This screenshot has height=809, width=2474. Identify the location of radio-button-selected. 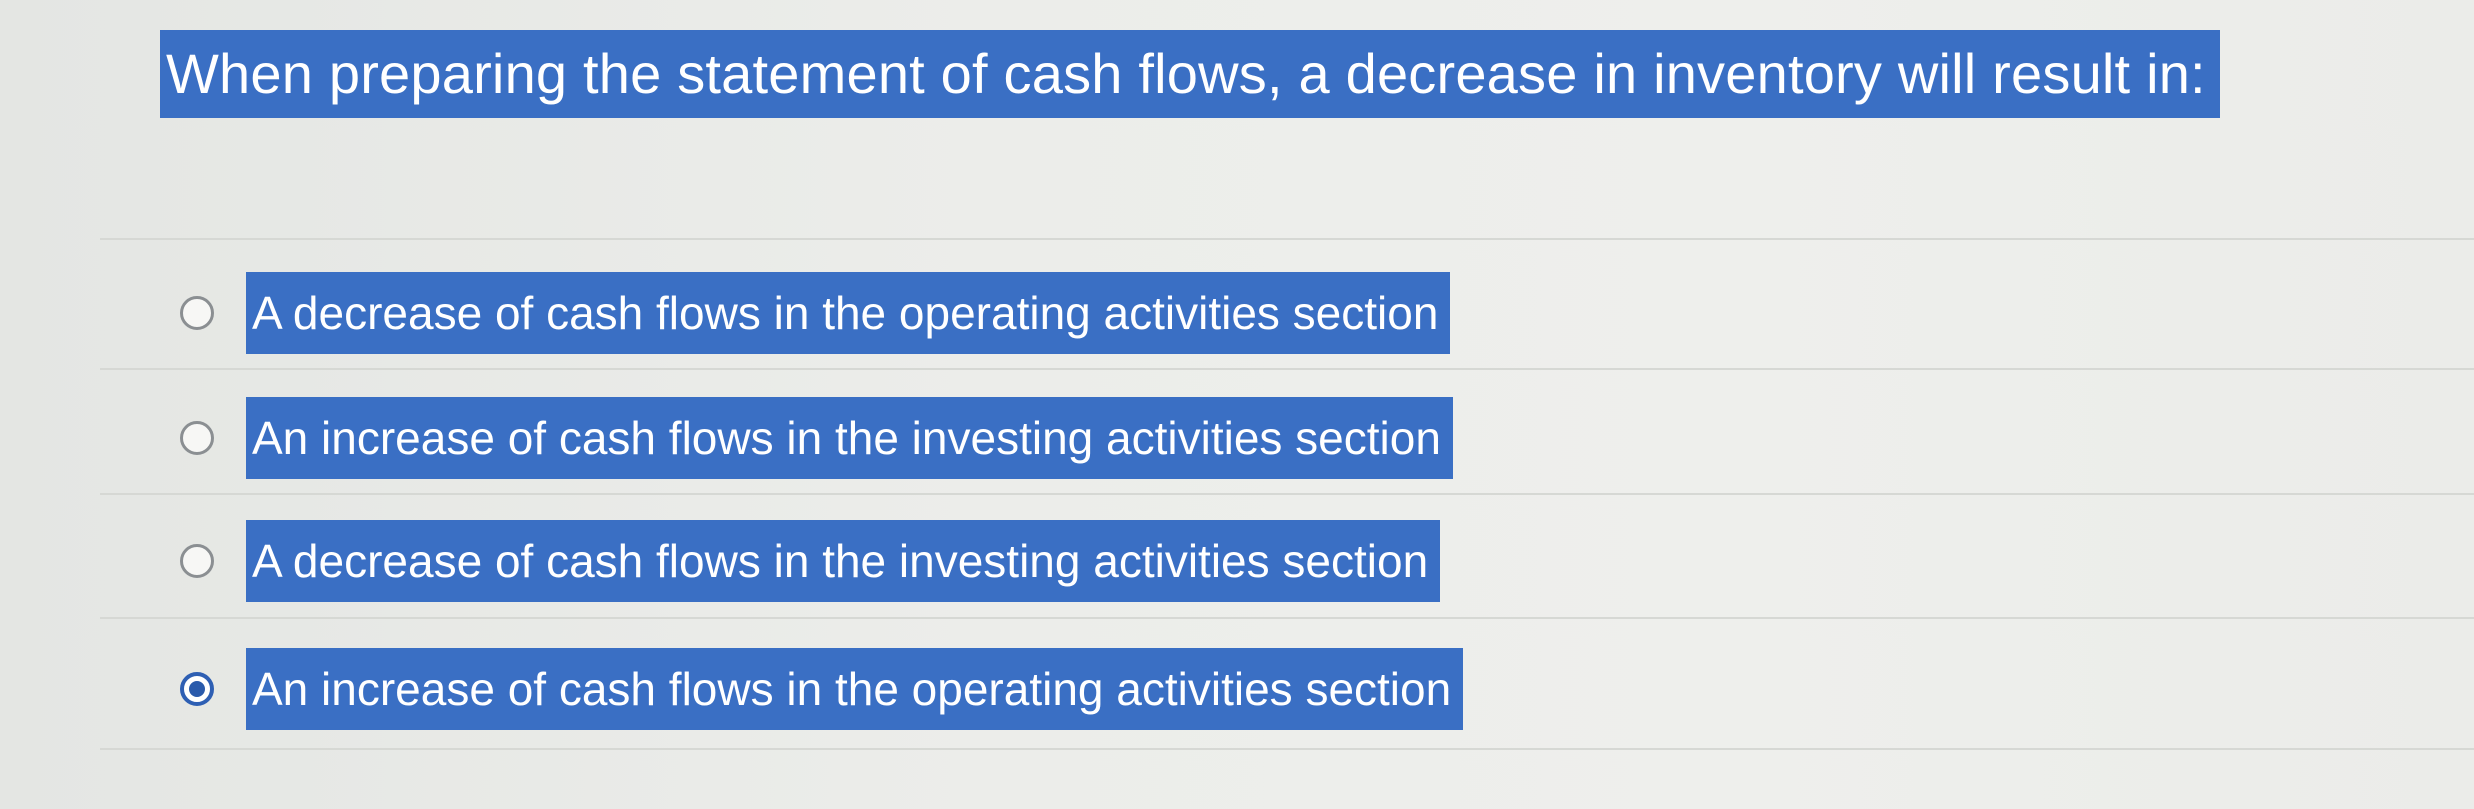
(197, 689).